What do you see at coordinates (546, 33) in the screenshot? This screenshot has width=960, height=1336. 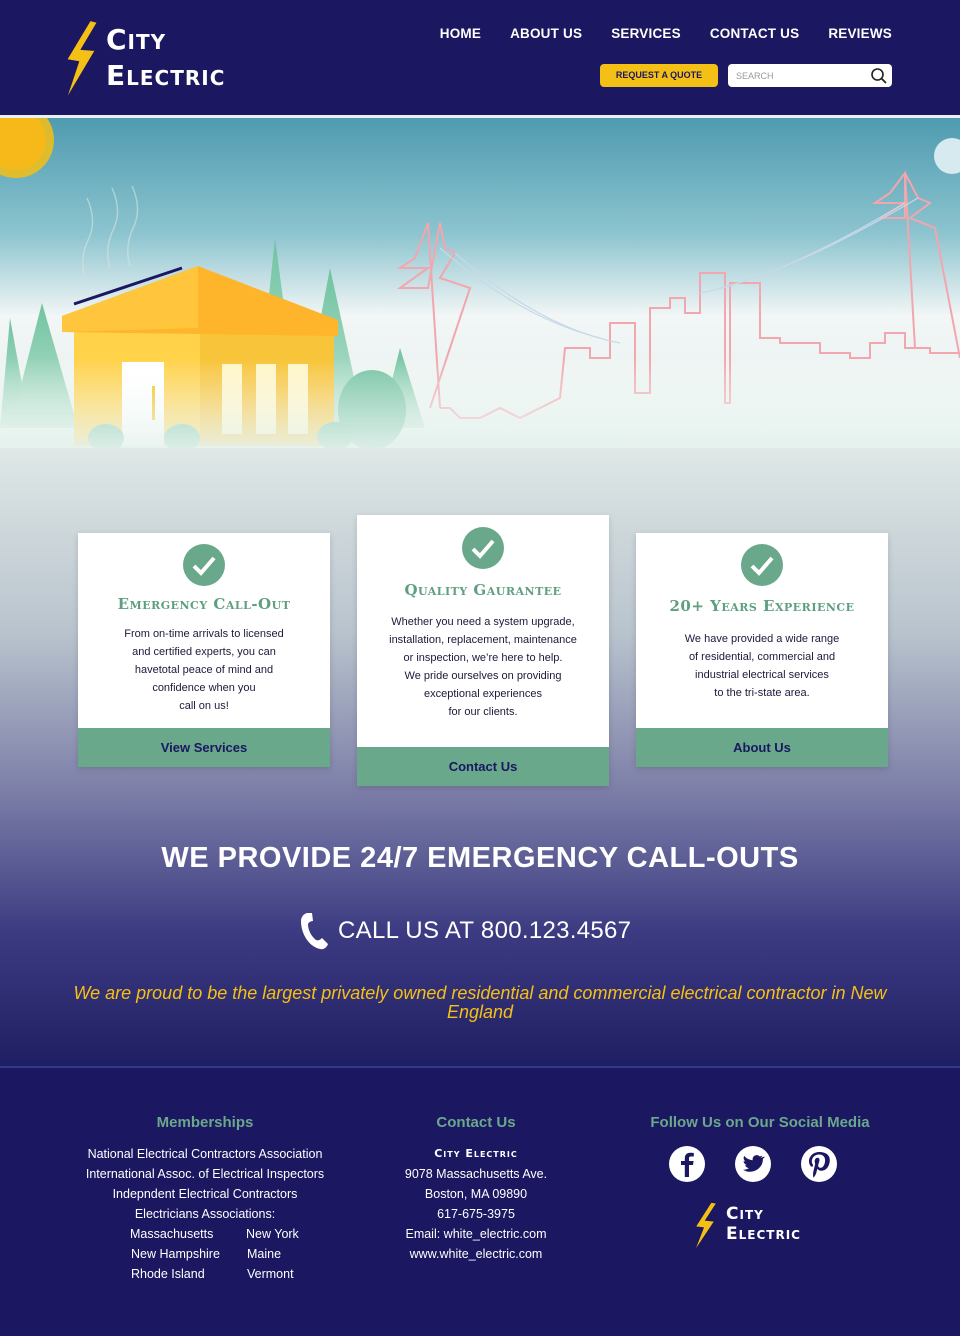 I see `nav-about-us: ABOUT US` at bounding box center [546, 33].